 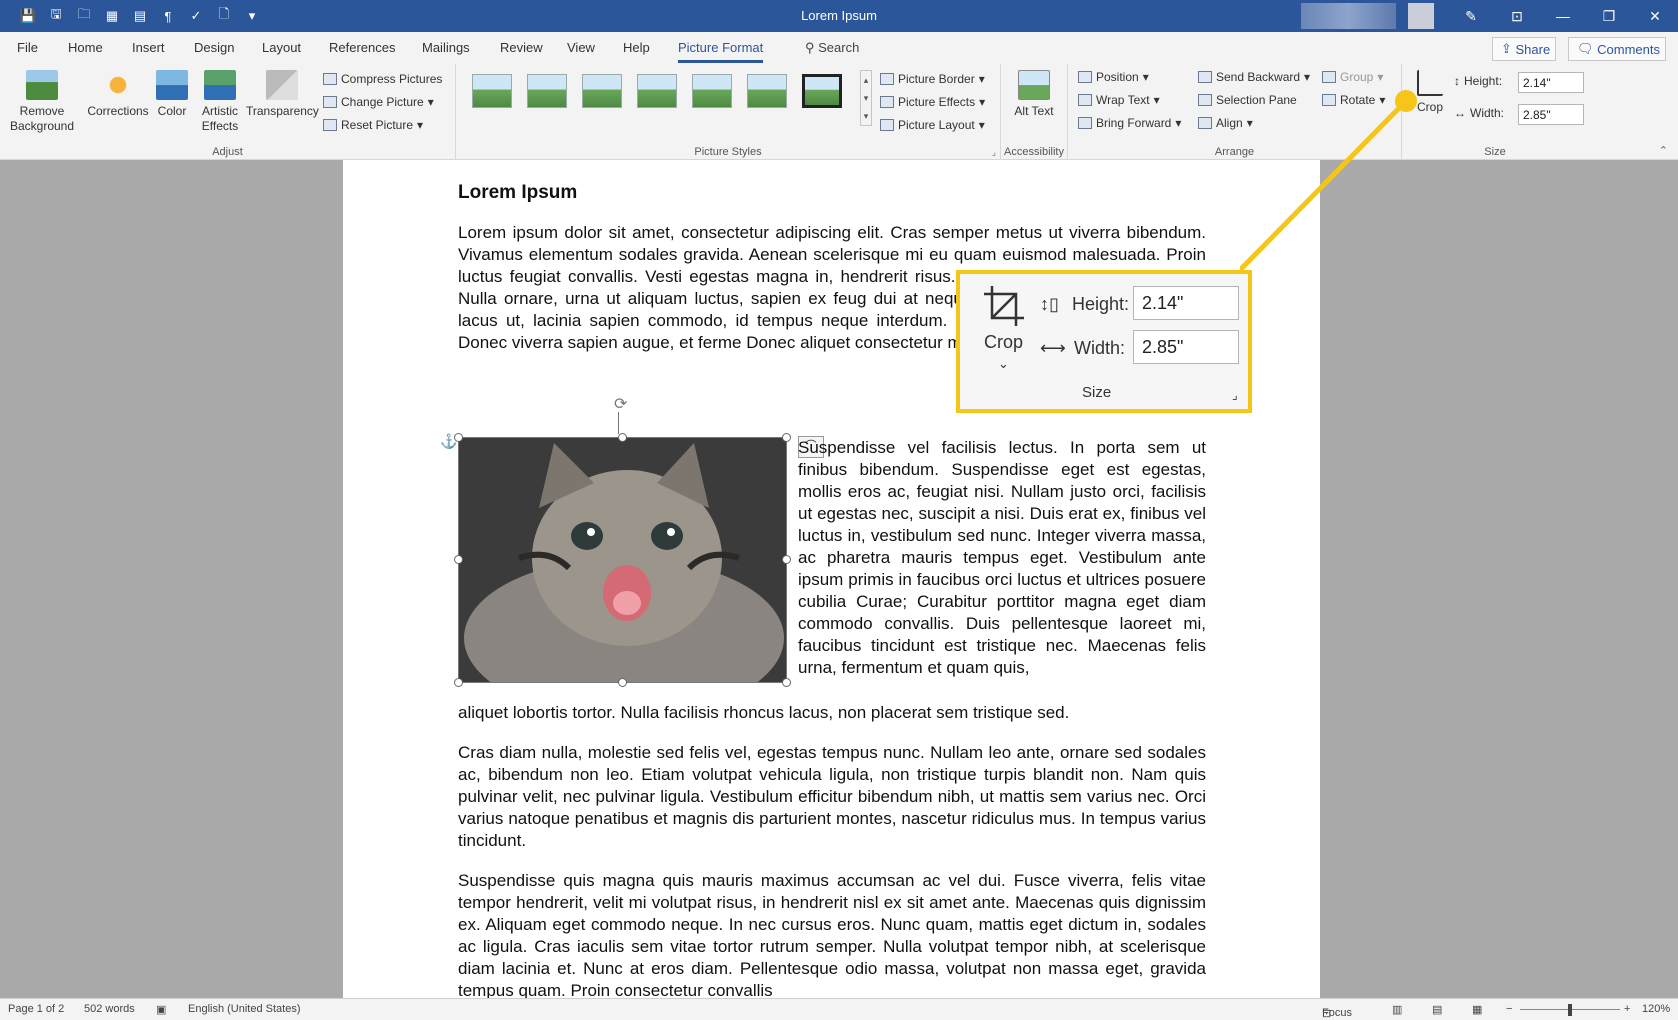 What do you see at coordinates (36, 1009) in the screenshot?
I see `page-count: Page 1 of 2` at bounding box center [36, 1009].